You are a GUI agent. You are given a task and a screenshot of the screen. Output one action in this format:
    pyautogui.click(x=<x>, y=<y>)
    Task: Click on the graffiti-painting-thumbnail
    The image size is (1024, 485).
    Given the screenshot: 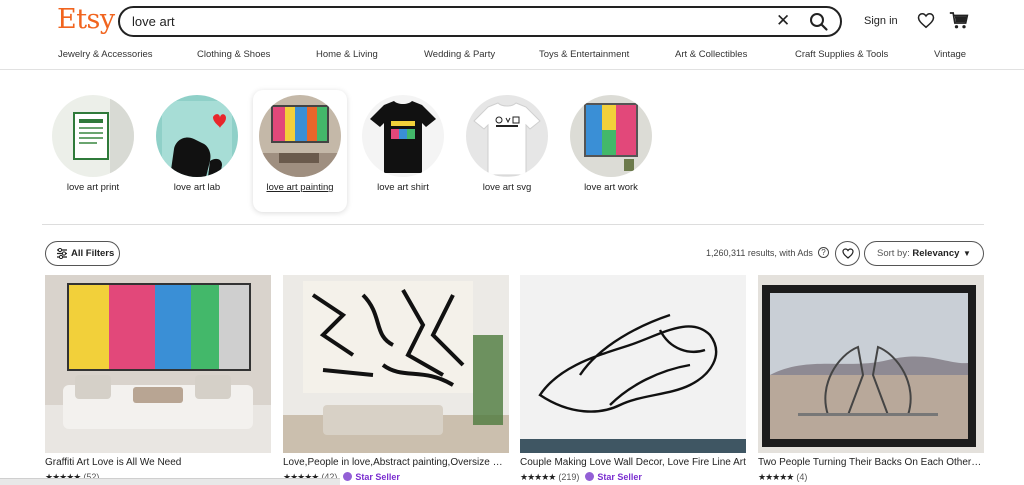 What is the action you would take?
    pyautogui.click(x=300, y=136)
    